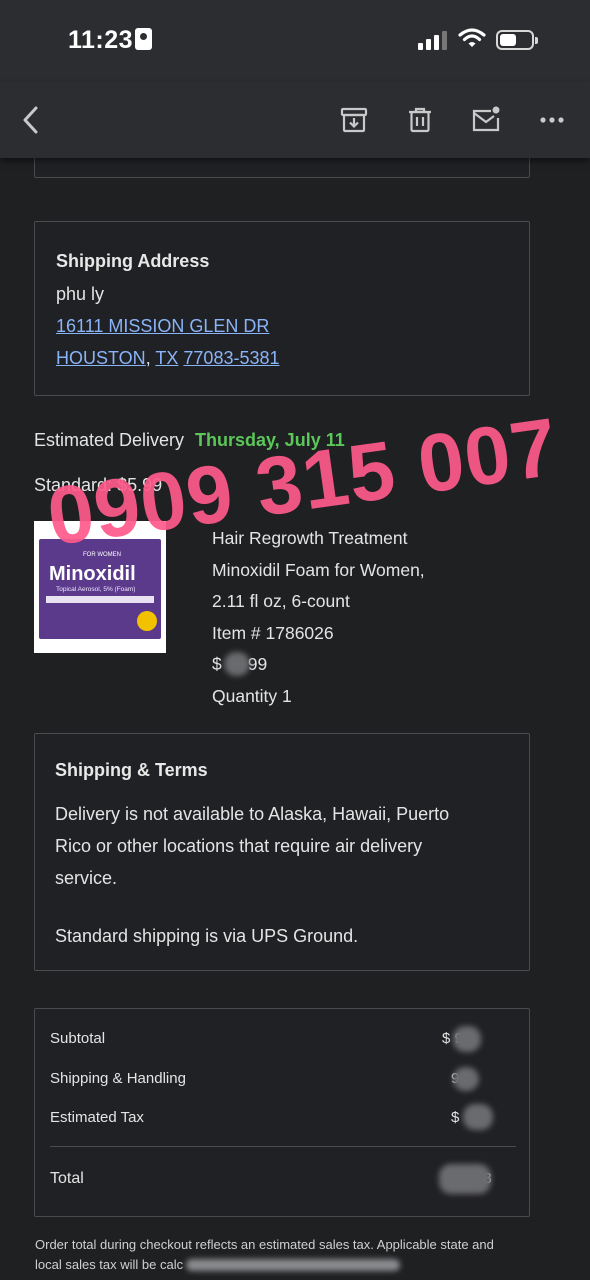 The width and height of the screenshot is (590, 1280). Describe the element at coordinates (118, 1078) in the screenshot. I see `shipping-handling-label: Shipping & Handling` at that location.